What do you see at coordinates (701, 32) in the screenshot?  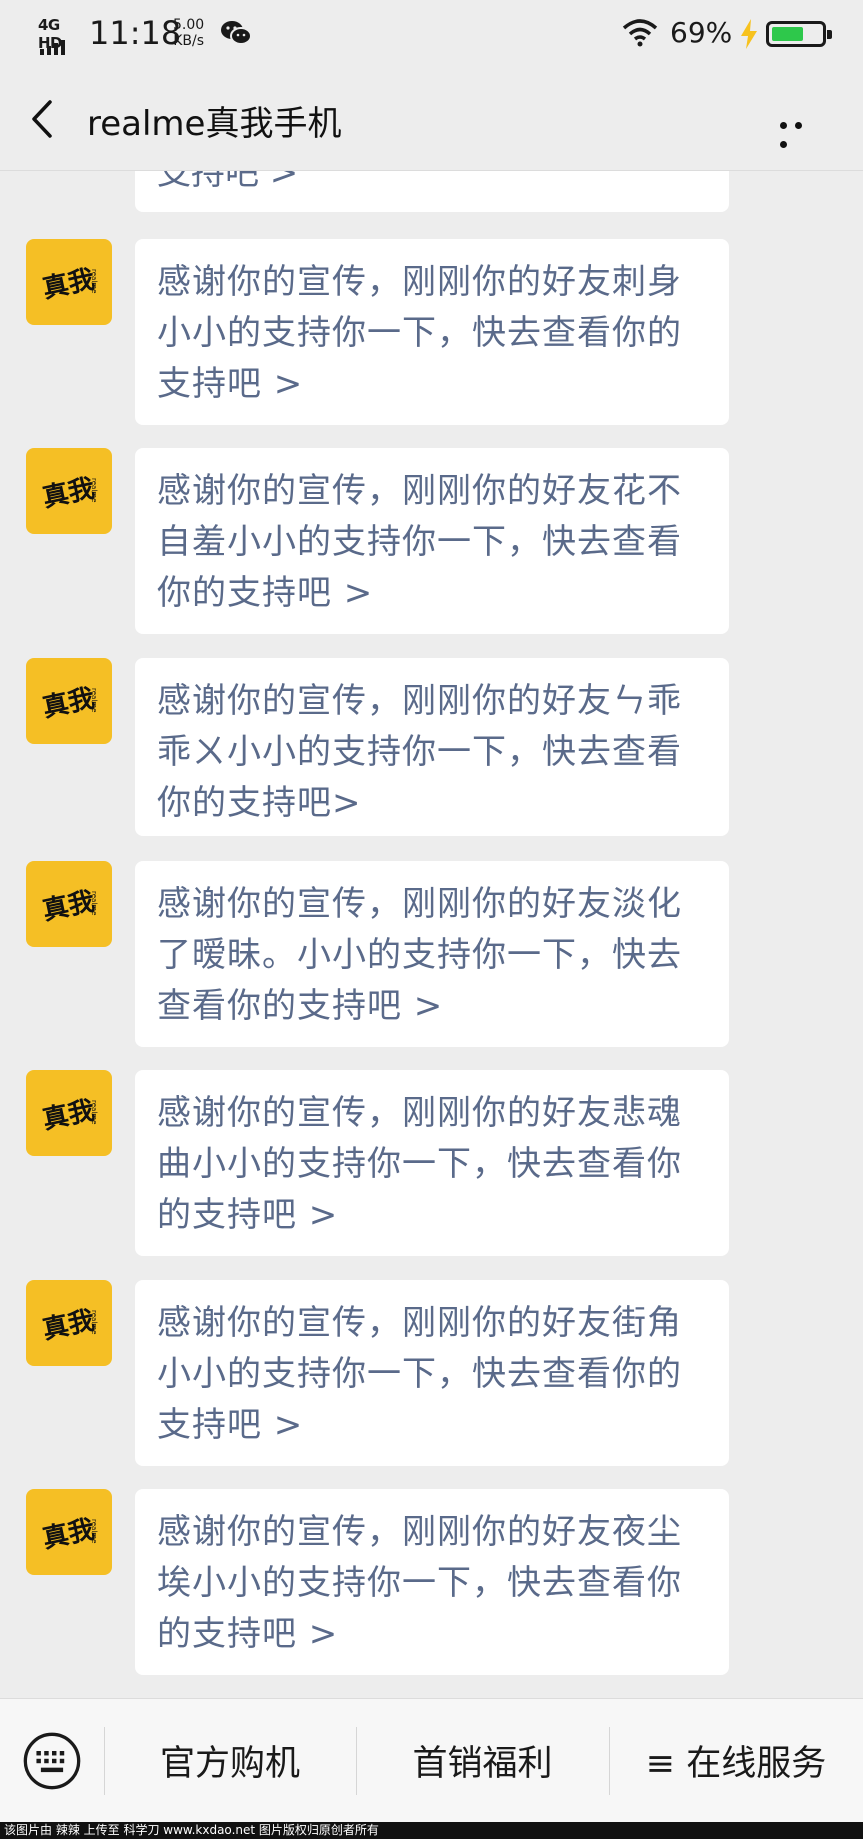 I see `battery-percent: 69%` at bounding box center [701, 32].